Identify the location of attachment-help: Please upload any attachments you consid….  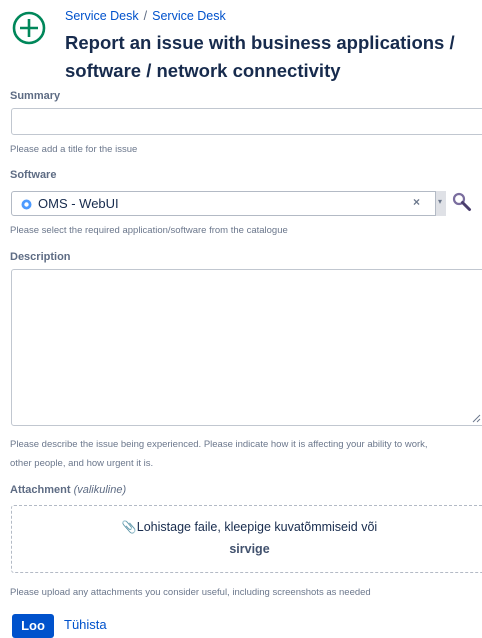
(190, 592).